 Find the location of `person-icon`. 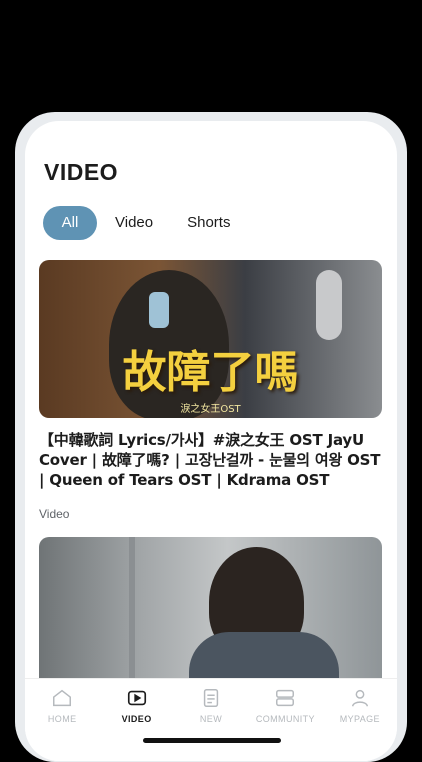

person-icon is located at coordinates (359, 698).